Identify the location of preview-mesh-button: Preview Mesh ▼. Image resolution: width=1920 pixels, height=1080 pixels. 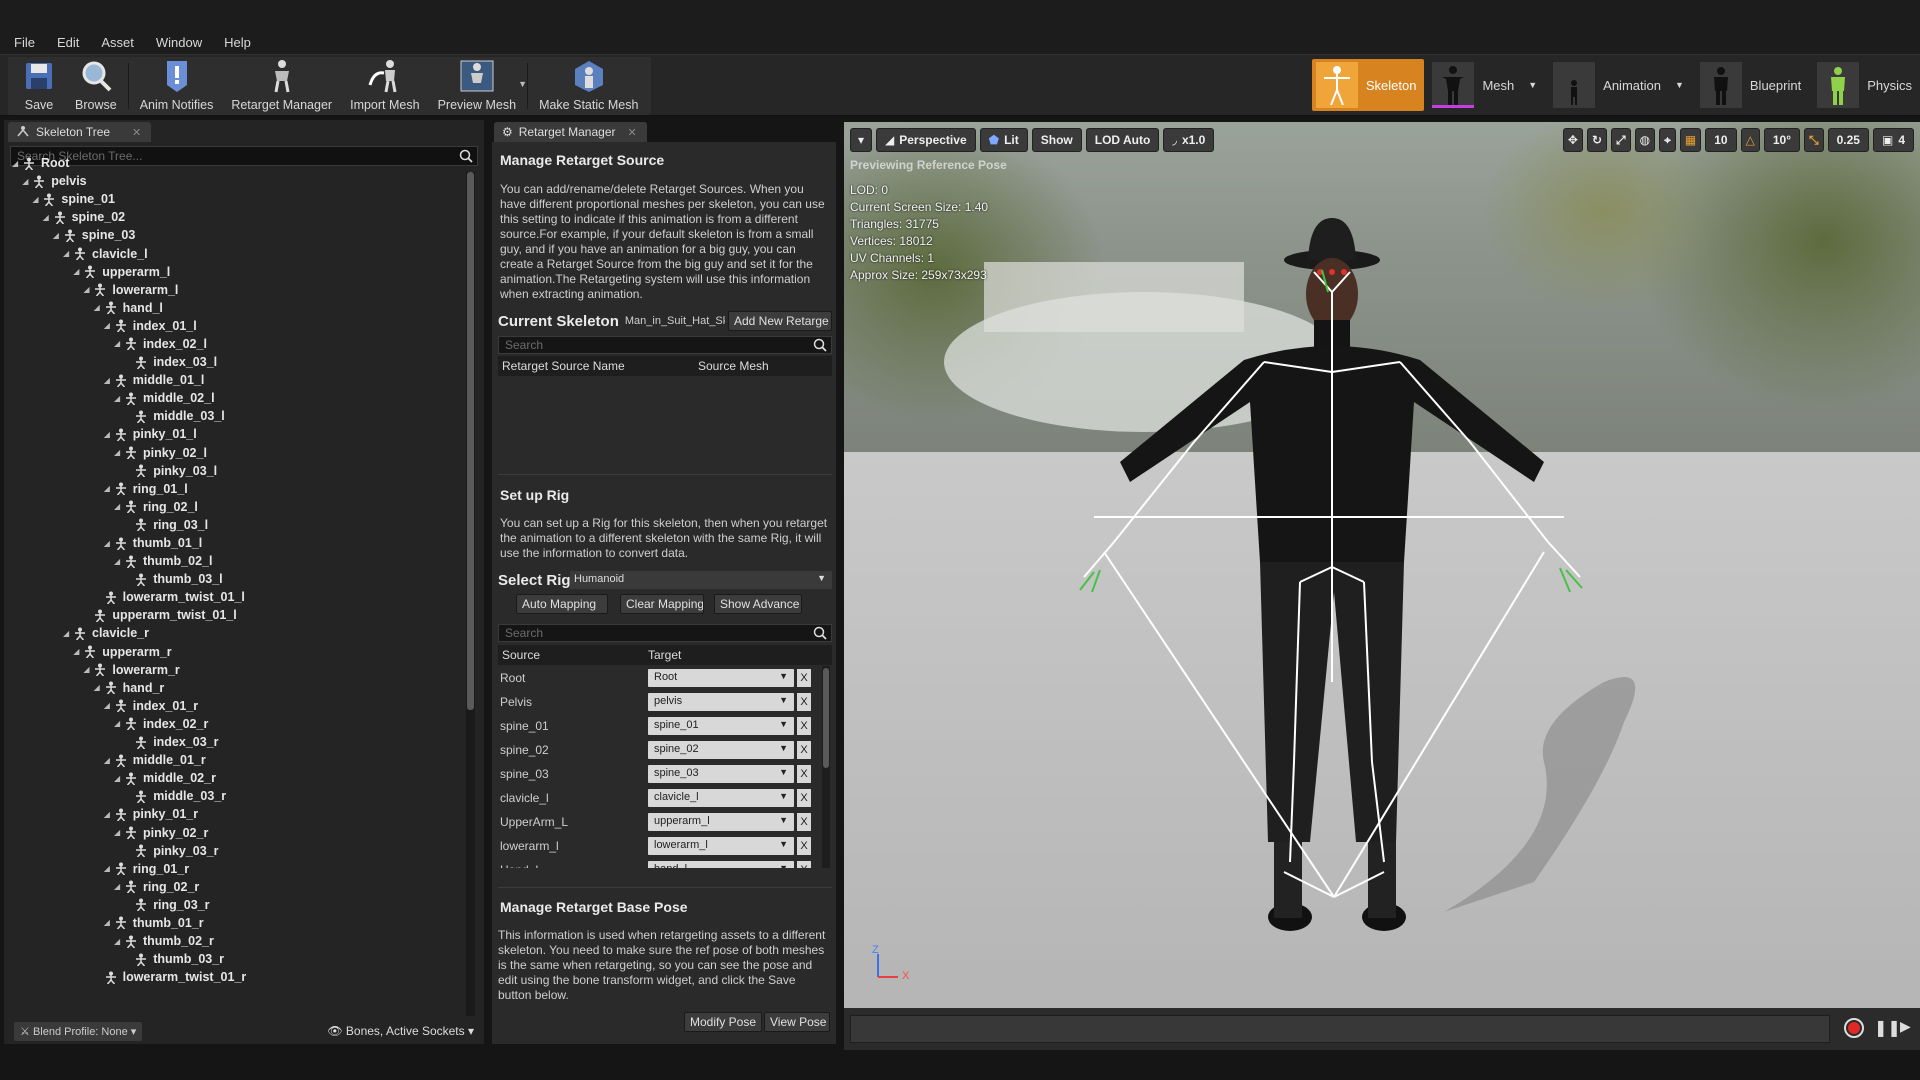
(478, 86).